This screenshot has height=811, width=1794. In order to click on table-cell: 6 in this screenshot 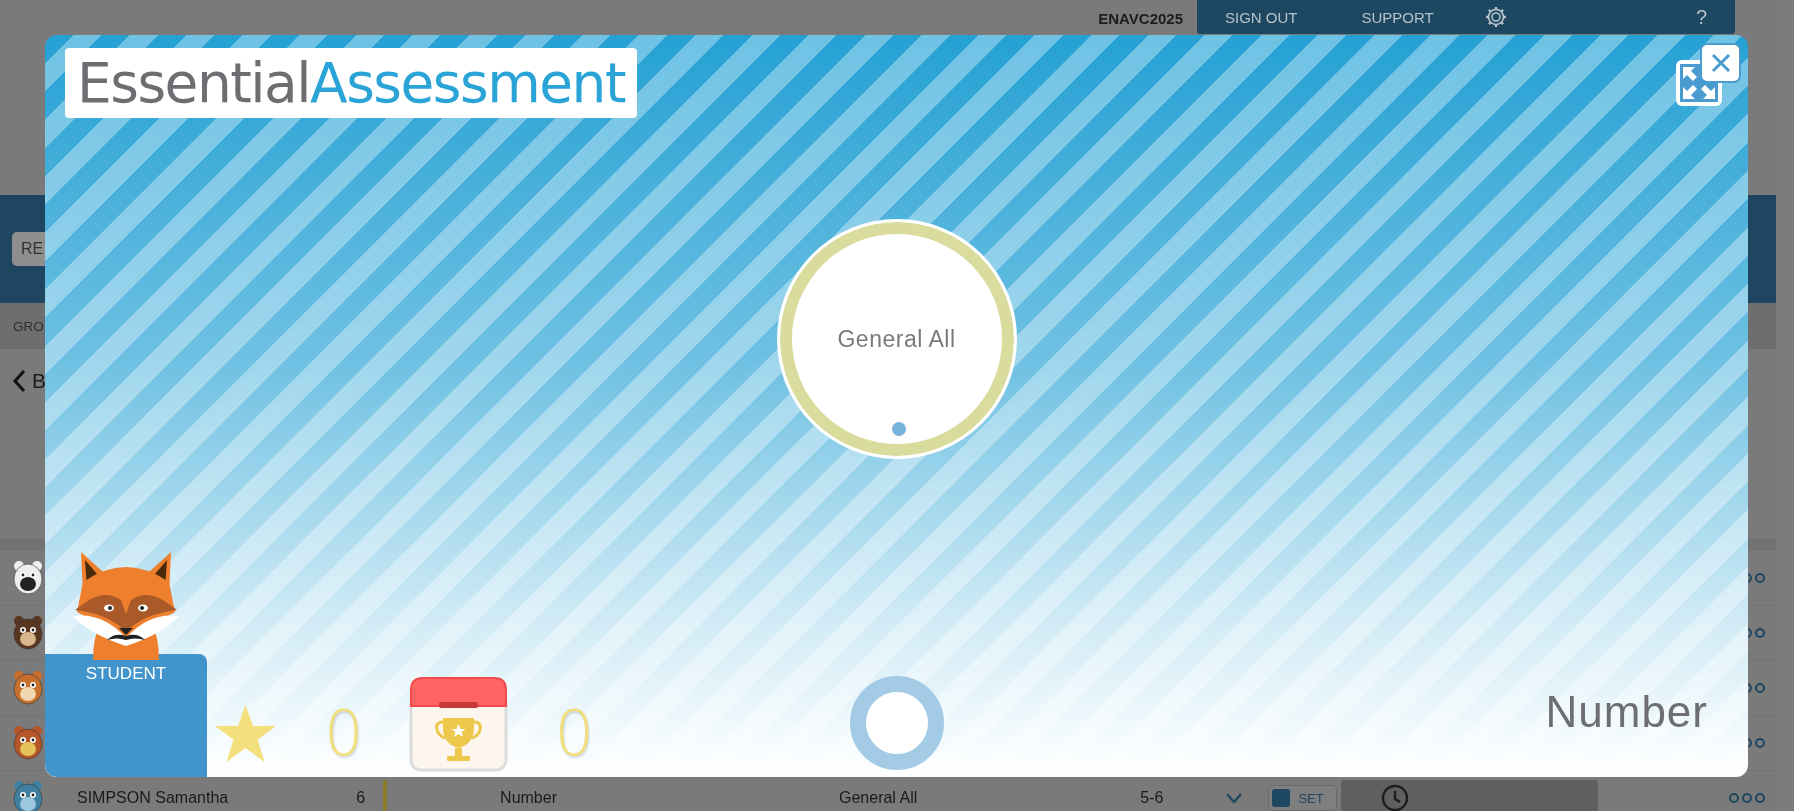, I will do `click(361, 798)`.